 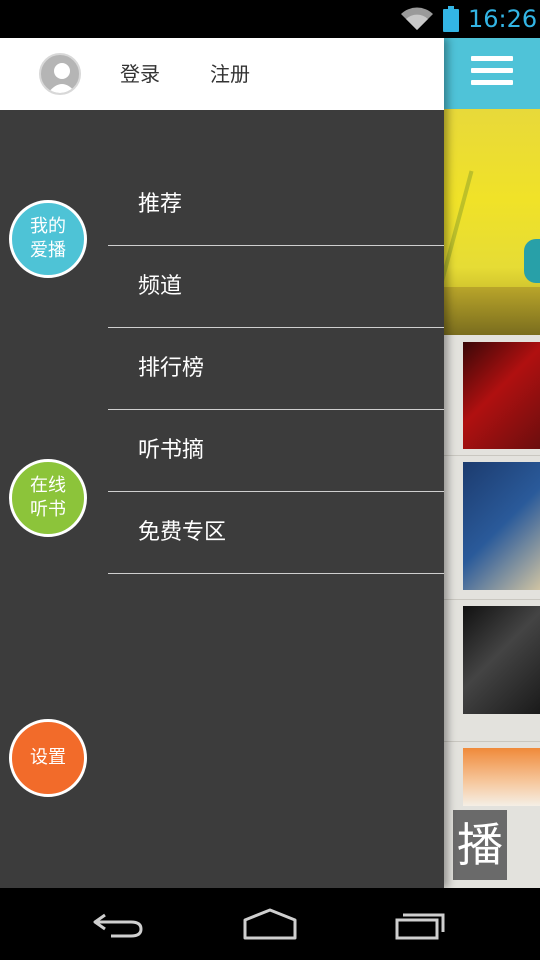 I want to click on register-link: 注册, so click(x=230, y=74).